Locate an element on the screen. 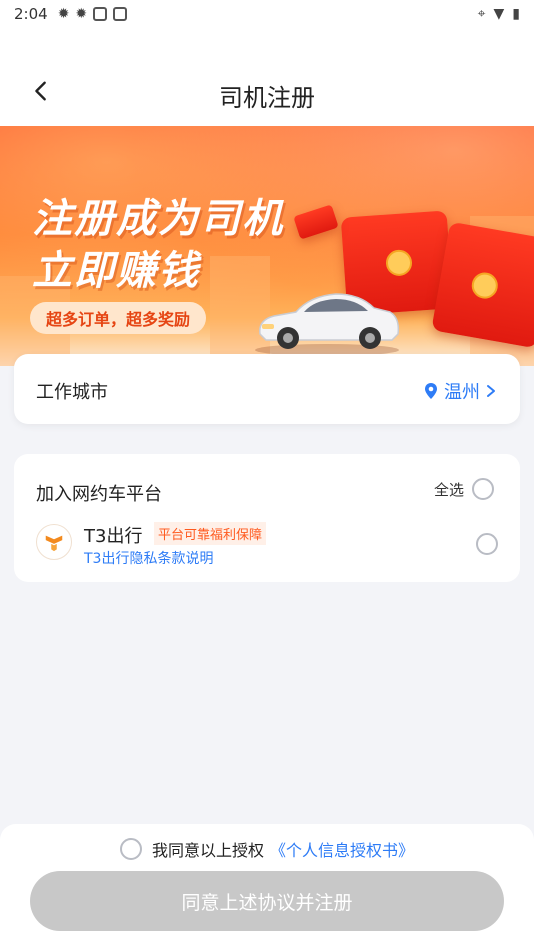  location-pin-icon is located at coordinates (431, 391).